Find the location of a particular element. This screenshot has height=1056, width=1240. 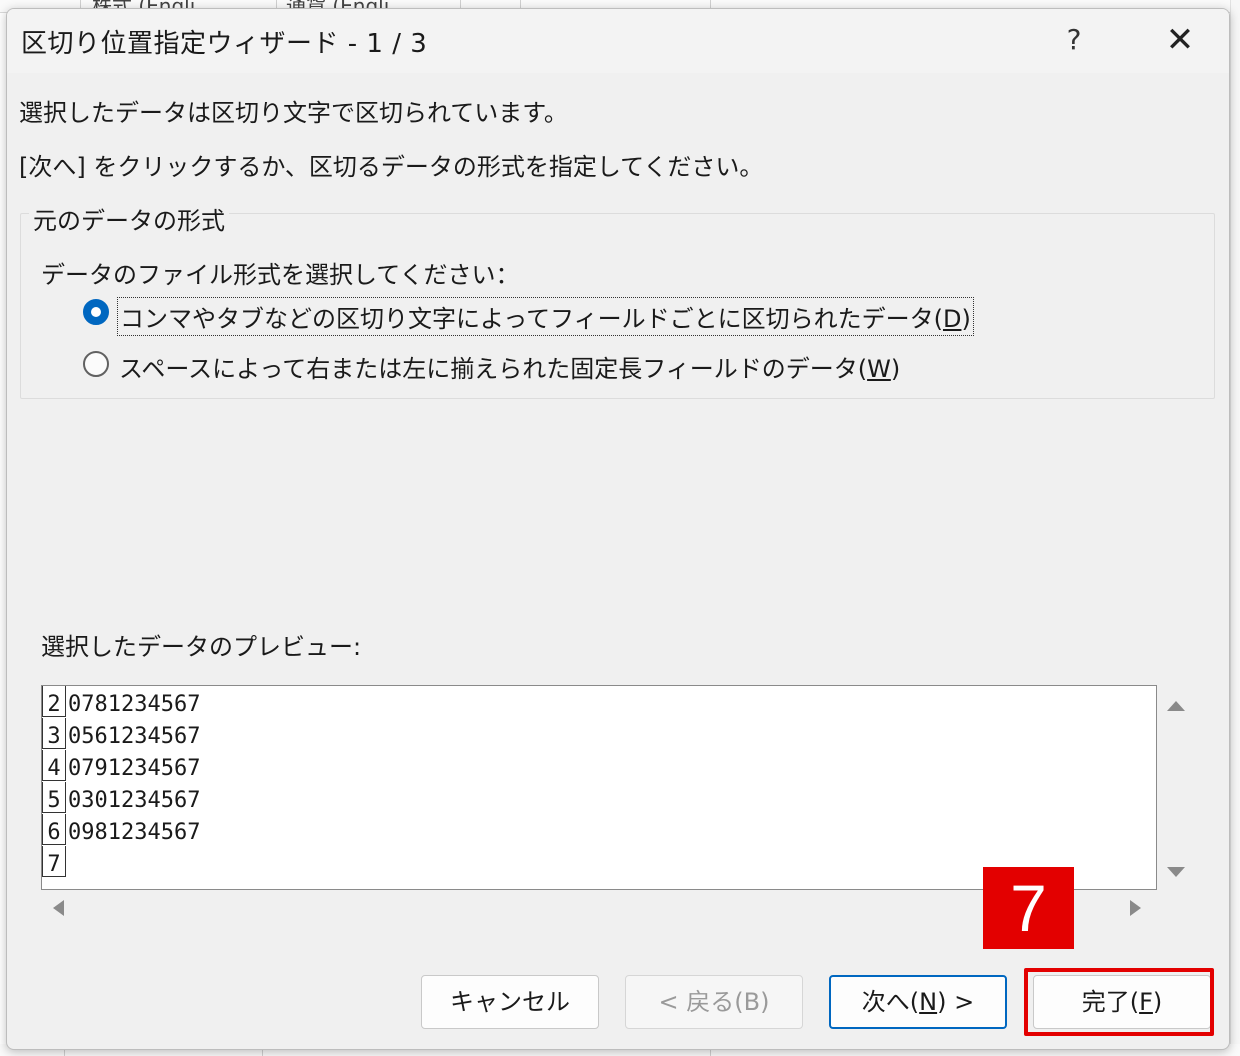

step-number-badge: 7 is located at coordinates (1028, 908).